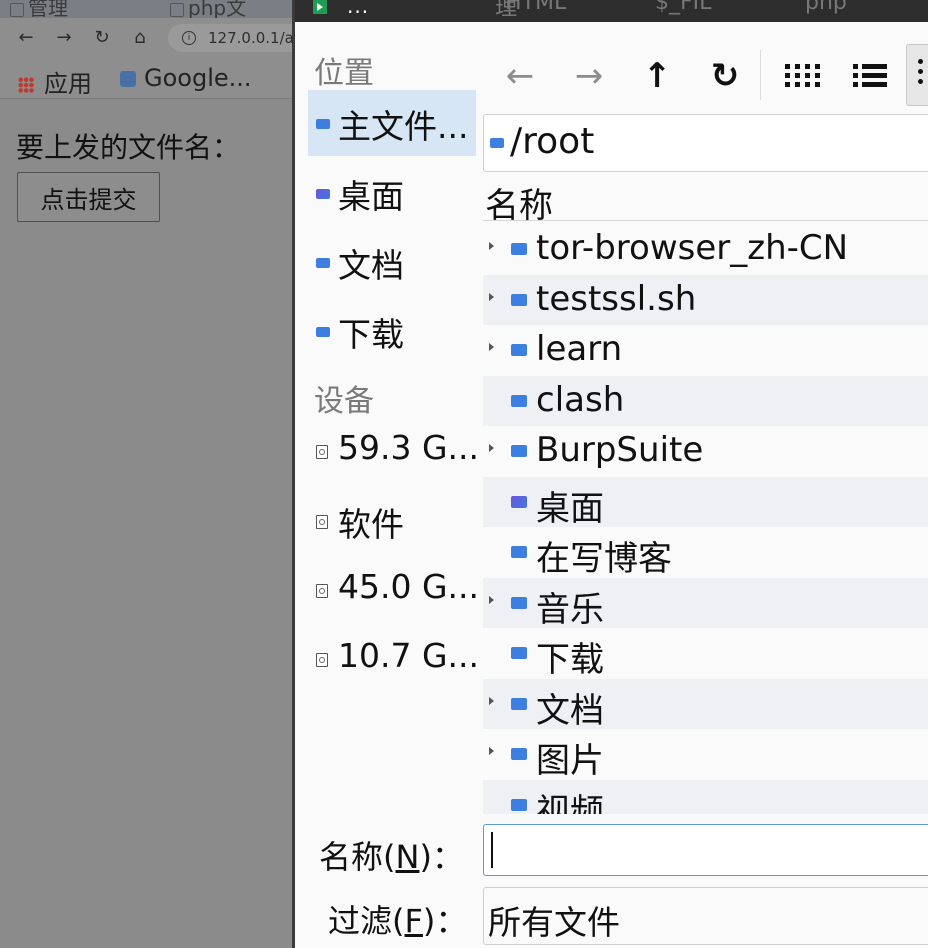 The image size is (928, 948). I want to click on label-text: 名称(, so click(357, 857).